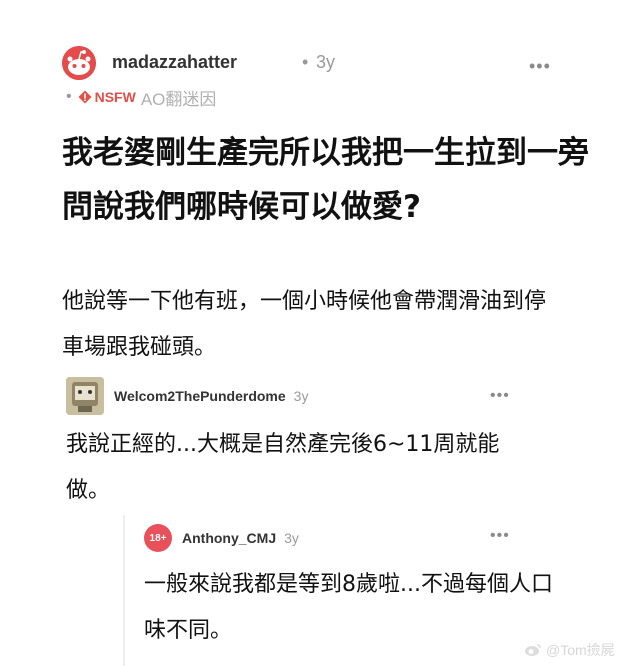  Describe the element at coordinates (200, 396) in the screenshot. I see `comment-username: Welcom2ThePunderdome` at that location.